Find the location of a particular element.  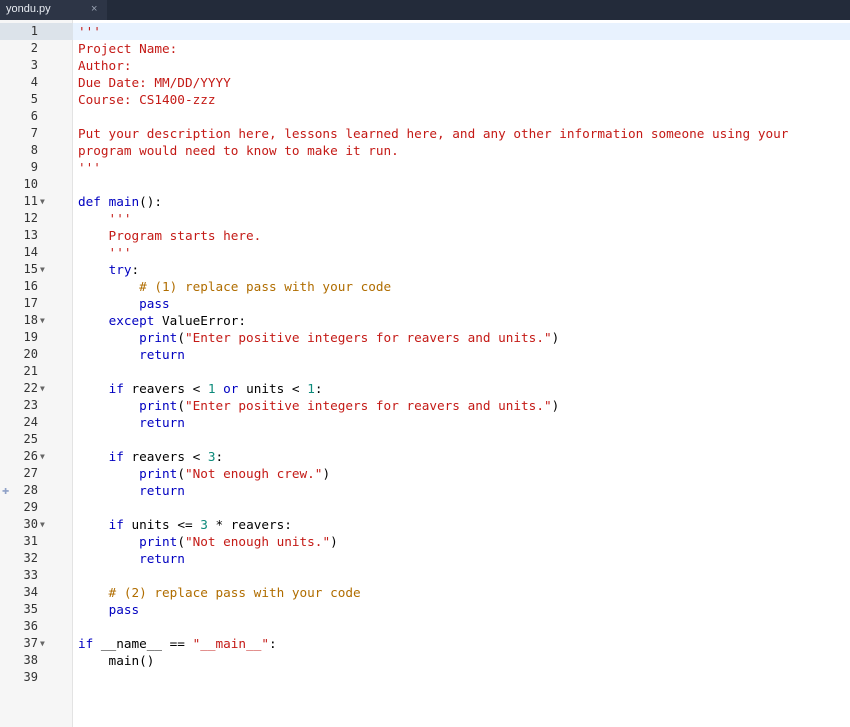

code-line: 36 is located at coordinates (425, 626).